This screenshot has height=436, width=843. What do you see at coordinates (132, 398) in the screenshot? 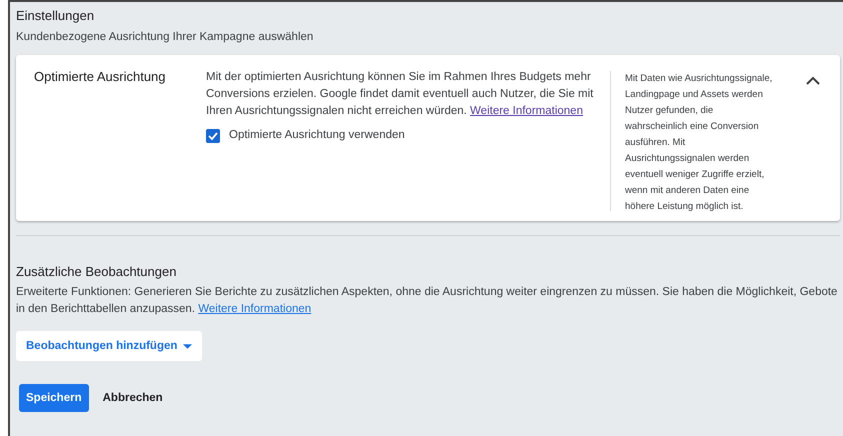
I see `cancel-button: Abbrechen` at bounding box center [132, 398].